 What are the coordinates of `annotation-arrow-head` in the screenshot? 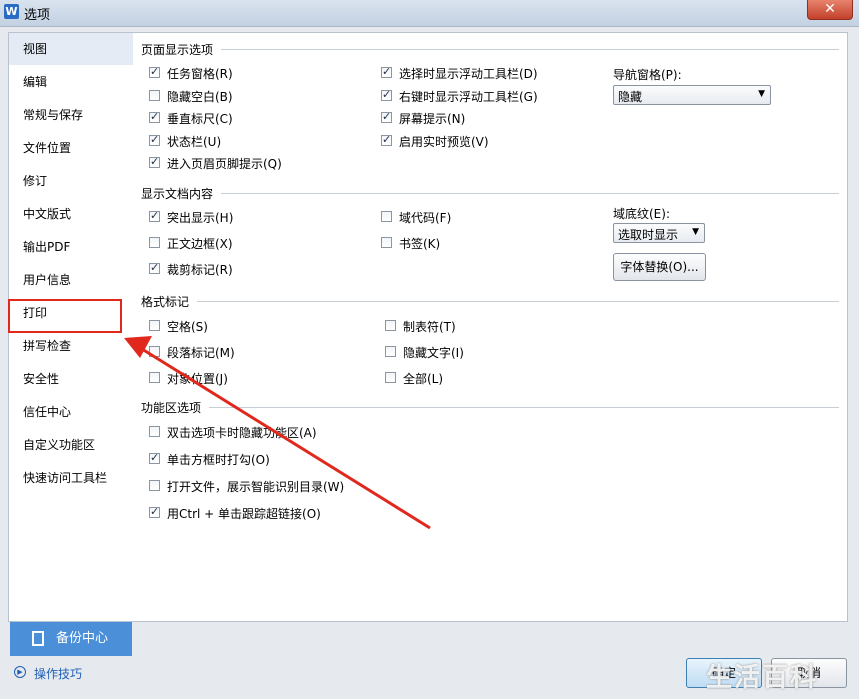 It's located at (138, 347).